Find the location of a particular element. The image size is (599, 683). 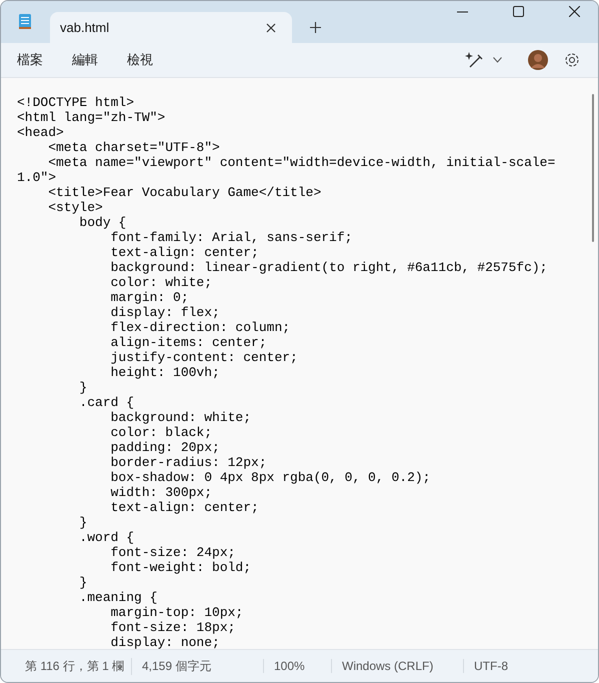

code-line: font-size: 24px; is located at coordinates (173, 552).